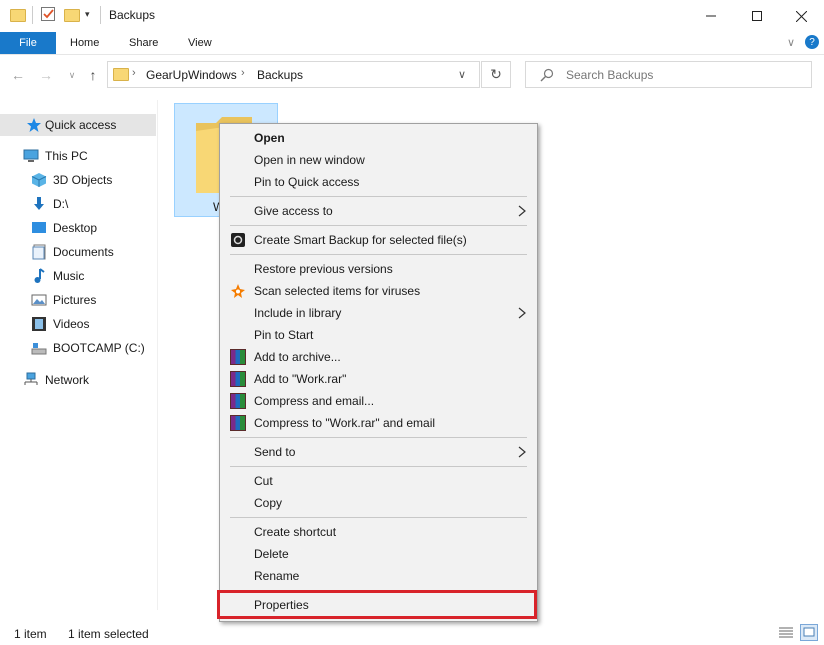 This screenshot has height=645, width=824. What do you see at coordinates (786, 633) in the screenshot?
I see `details-view-icon` at bounding box center [786, 633].